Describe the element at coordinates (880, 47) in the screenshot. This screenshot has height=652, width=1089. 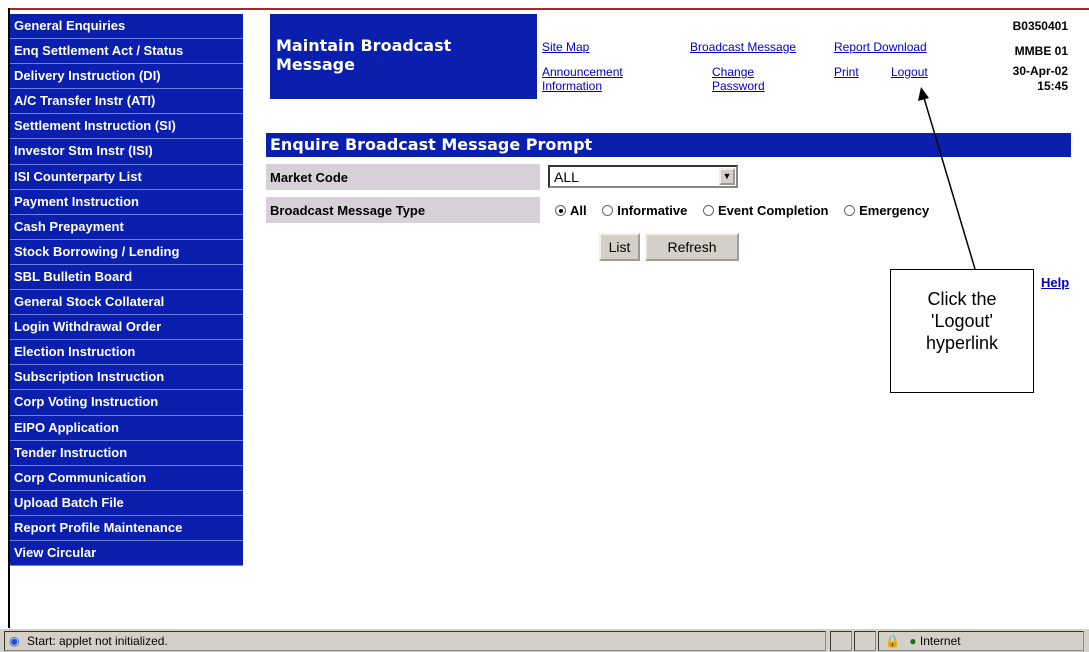
I see `report-download-link: Report Download` at that location.